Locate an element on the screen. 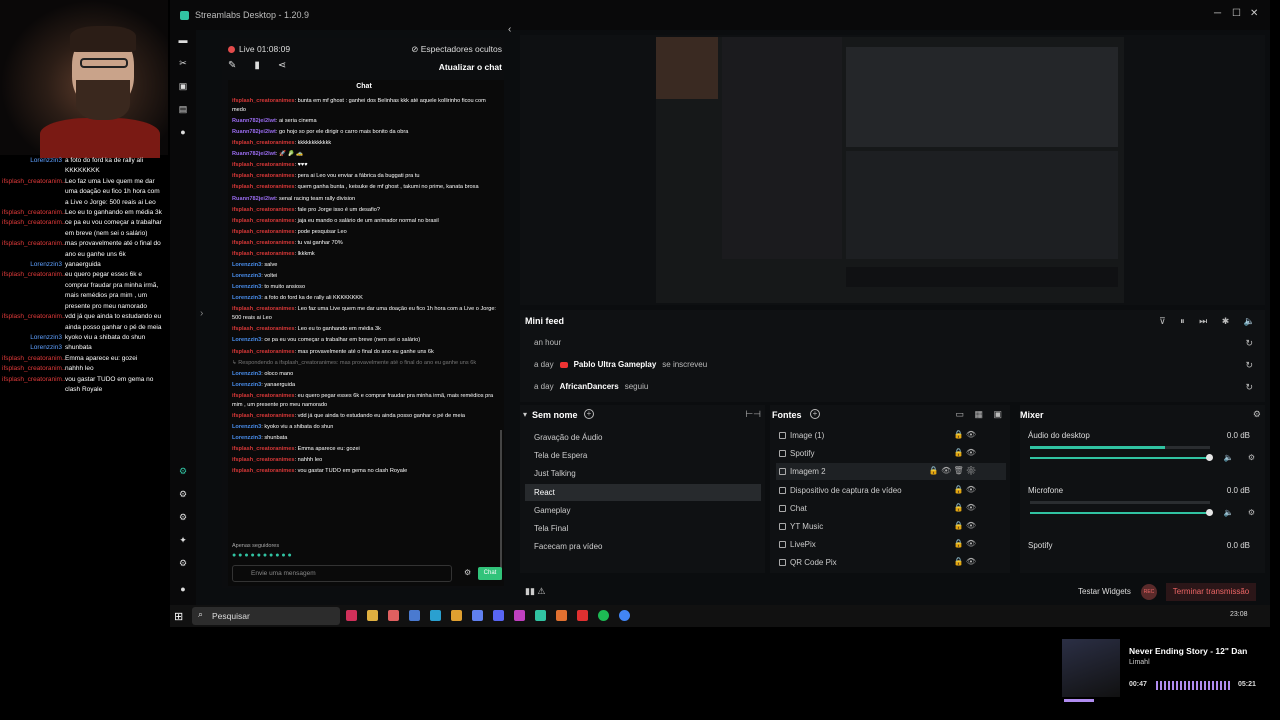  minimize-icon: ─ is located at coordinates (1217, 13).